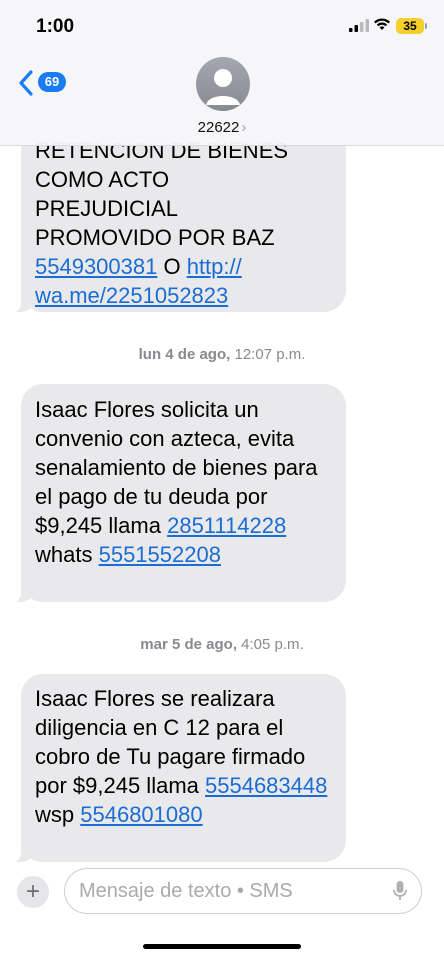  Describe the element at coordinates (184, 354) in the screenshot. I see `timestamp-1-day: lun 4 de ago,` at that location.